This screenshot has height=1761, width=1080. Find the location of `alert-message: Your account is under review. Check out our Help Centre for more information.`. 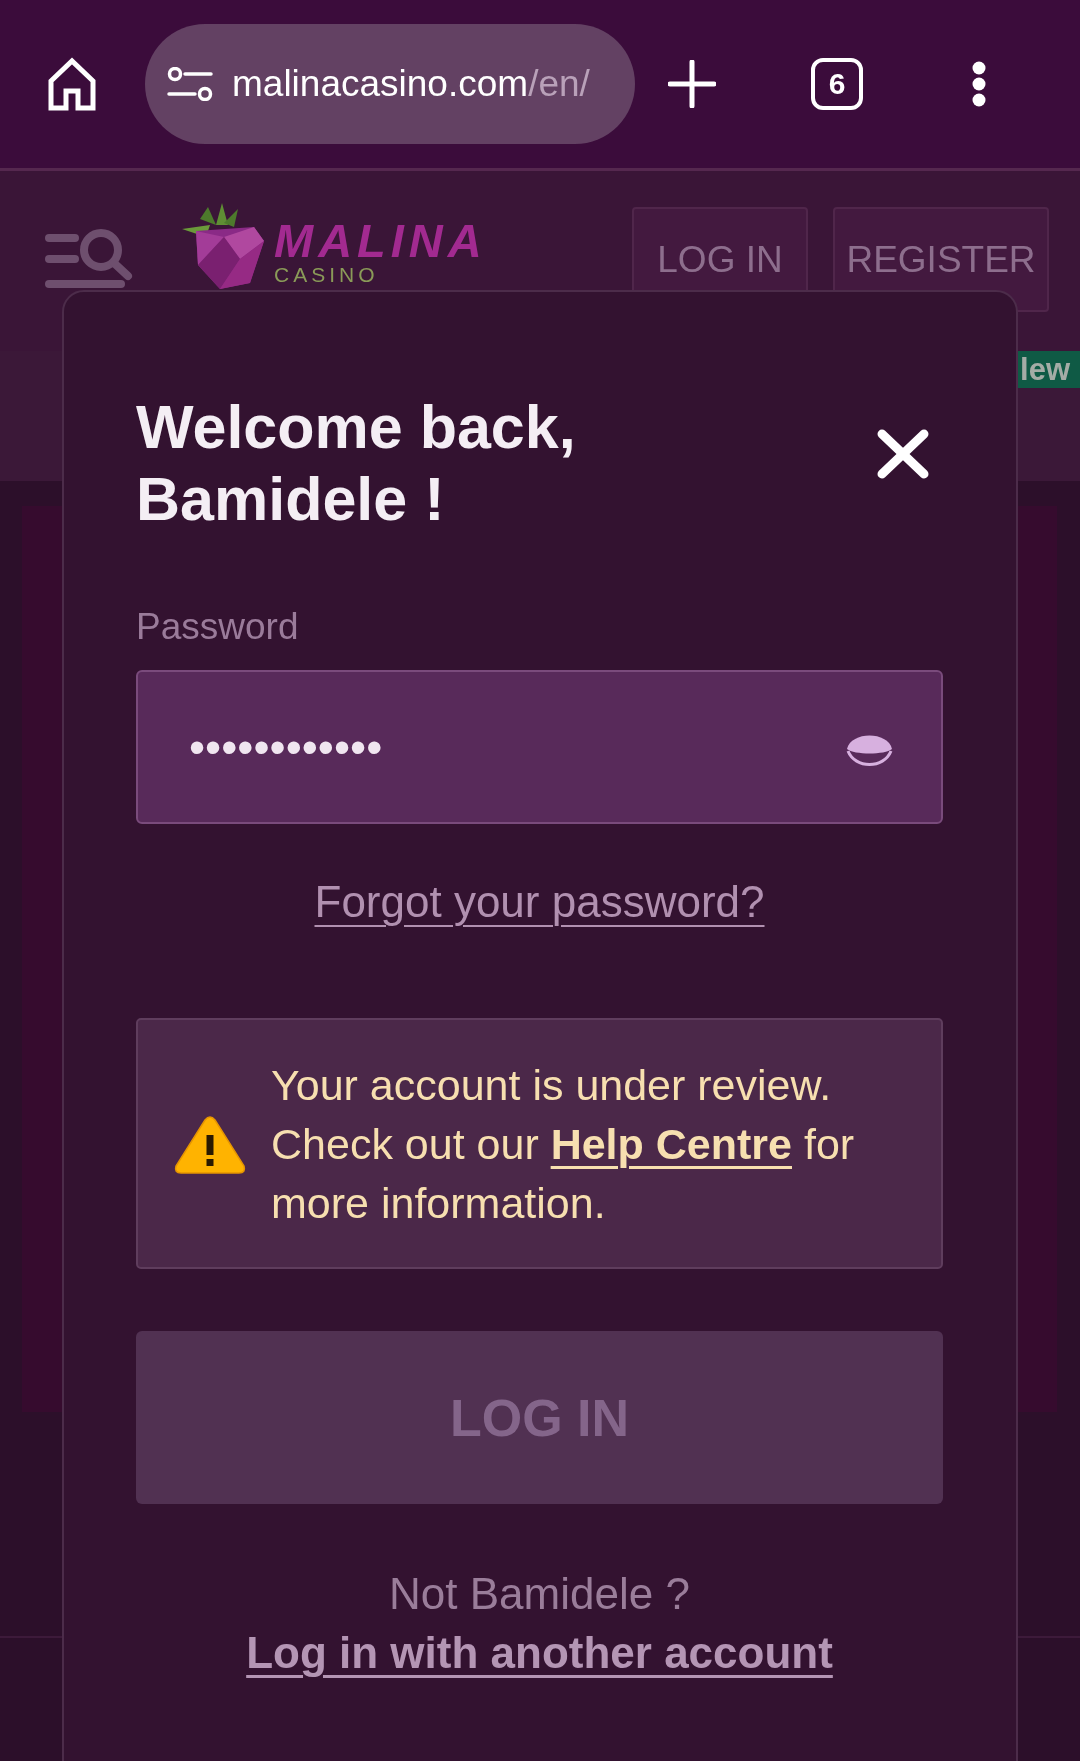

alert-message: Your account is under review. Check out our Help Centre for more information. is located at coordinates (563, 1144).